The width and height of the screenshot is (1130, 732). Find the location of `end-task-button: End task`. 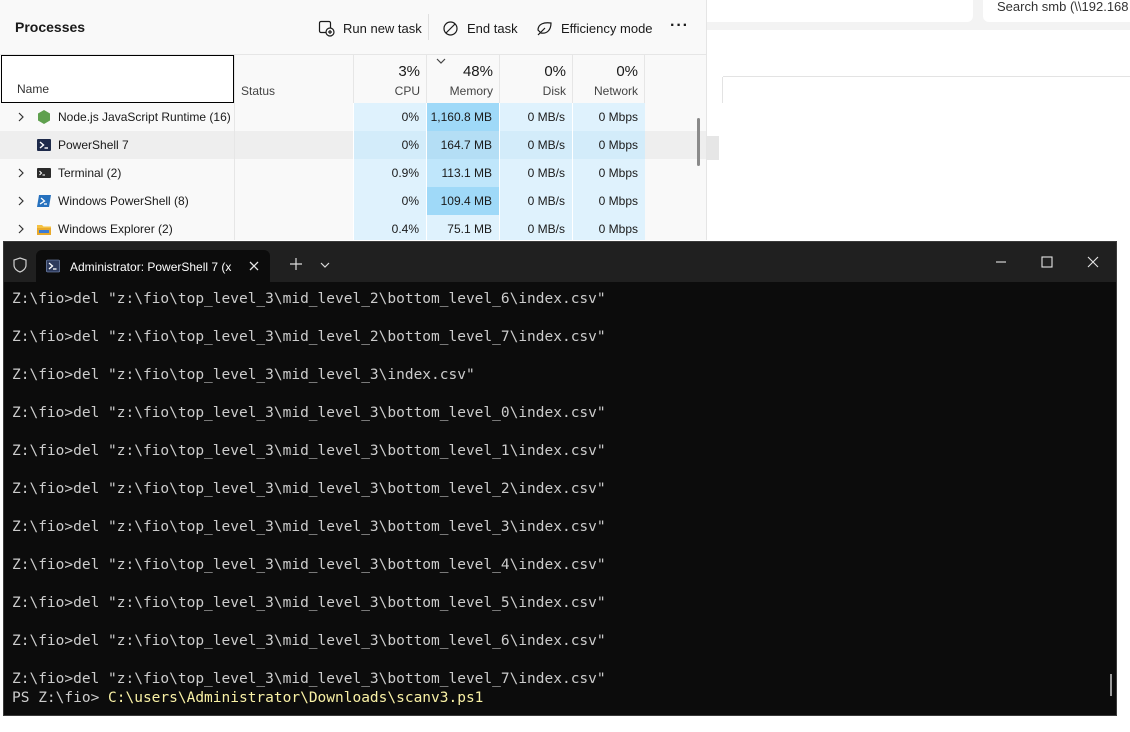

end-task-button: End task is located at coordinates (480, 28).